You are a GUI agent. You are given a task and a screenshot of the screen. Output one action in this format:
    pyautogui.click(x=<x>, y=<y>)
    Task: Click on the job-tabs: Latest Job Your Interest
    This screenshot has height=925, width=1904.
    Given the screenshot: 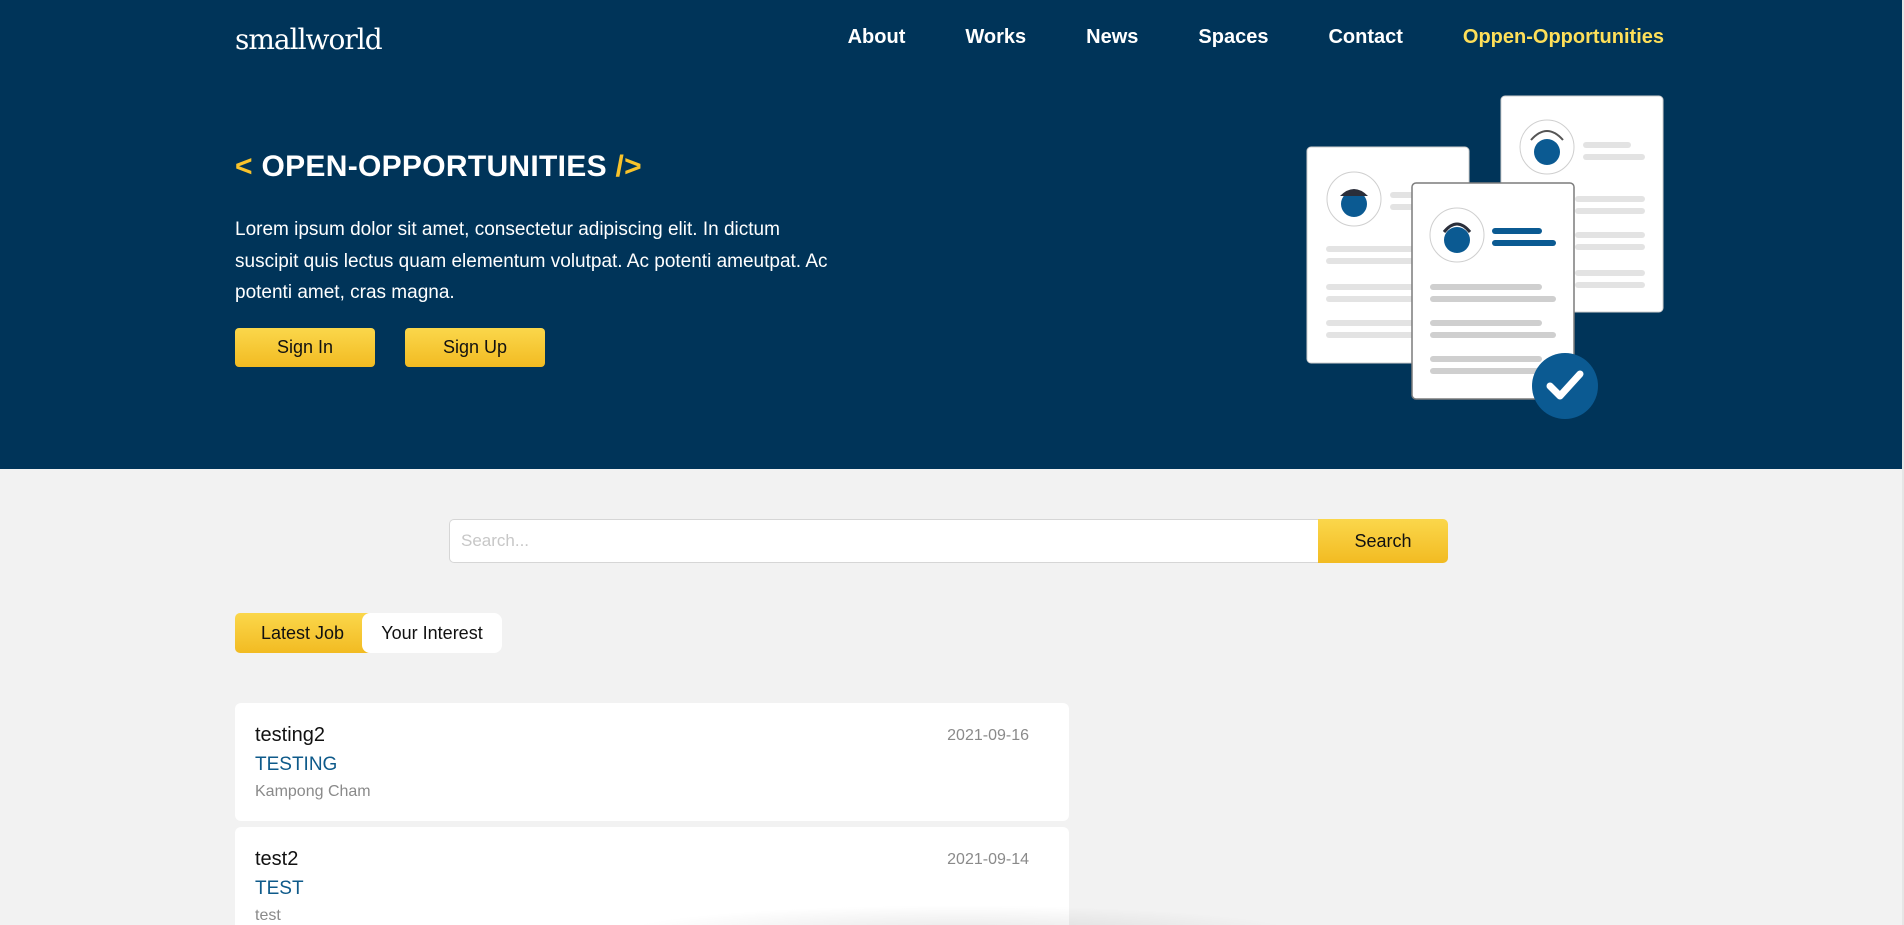 What is the action you would take?
    pyautogui.click(x=368, y=633)
    